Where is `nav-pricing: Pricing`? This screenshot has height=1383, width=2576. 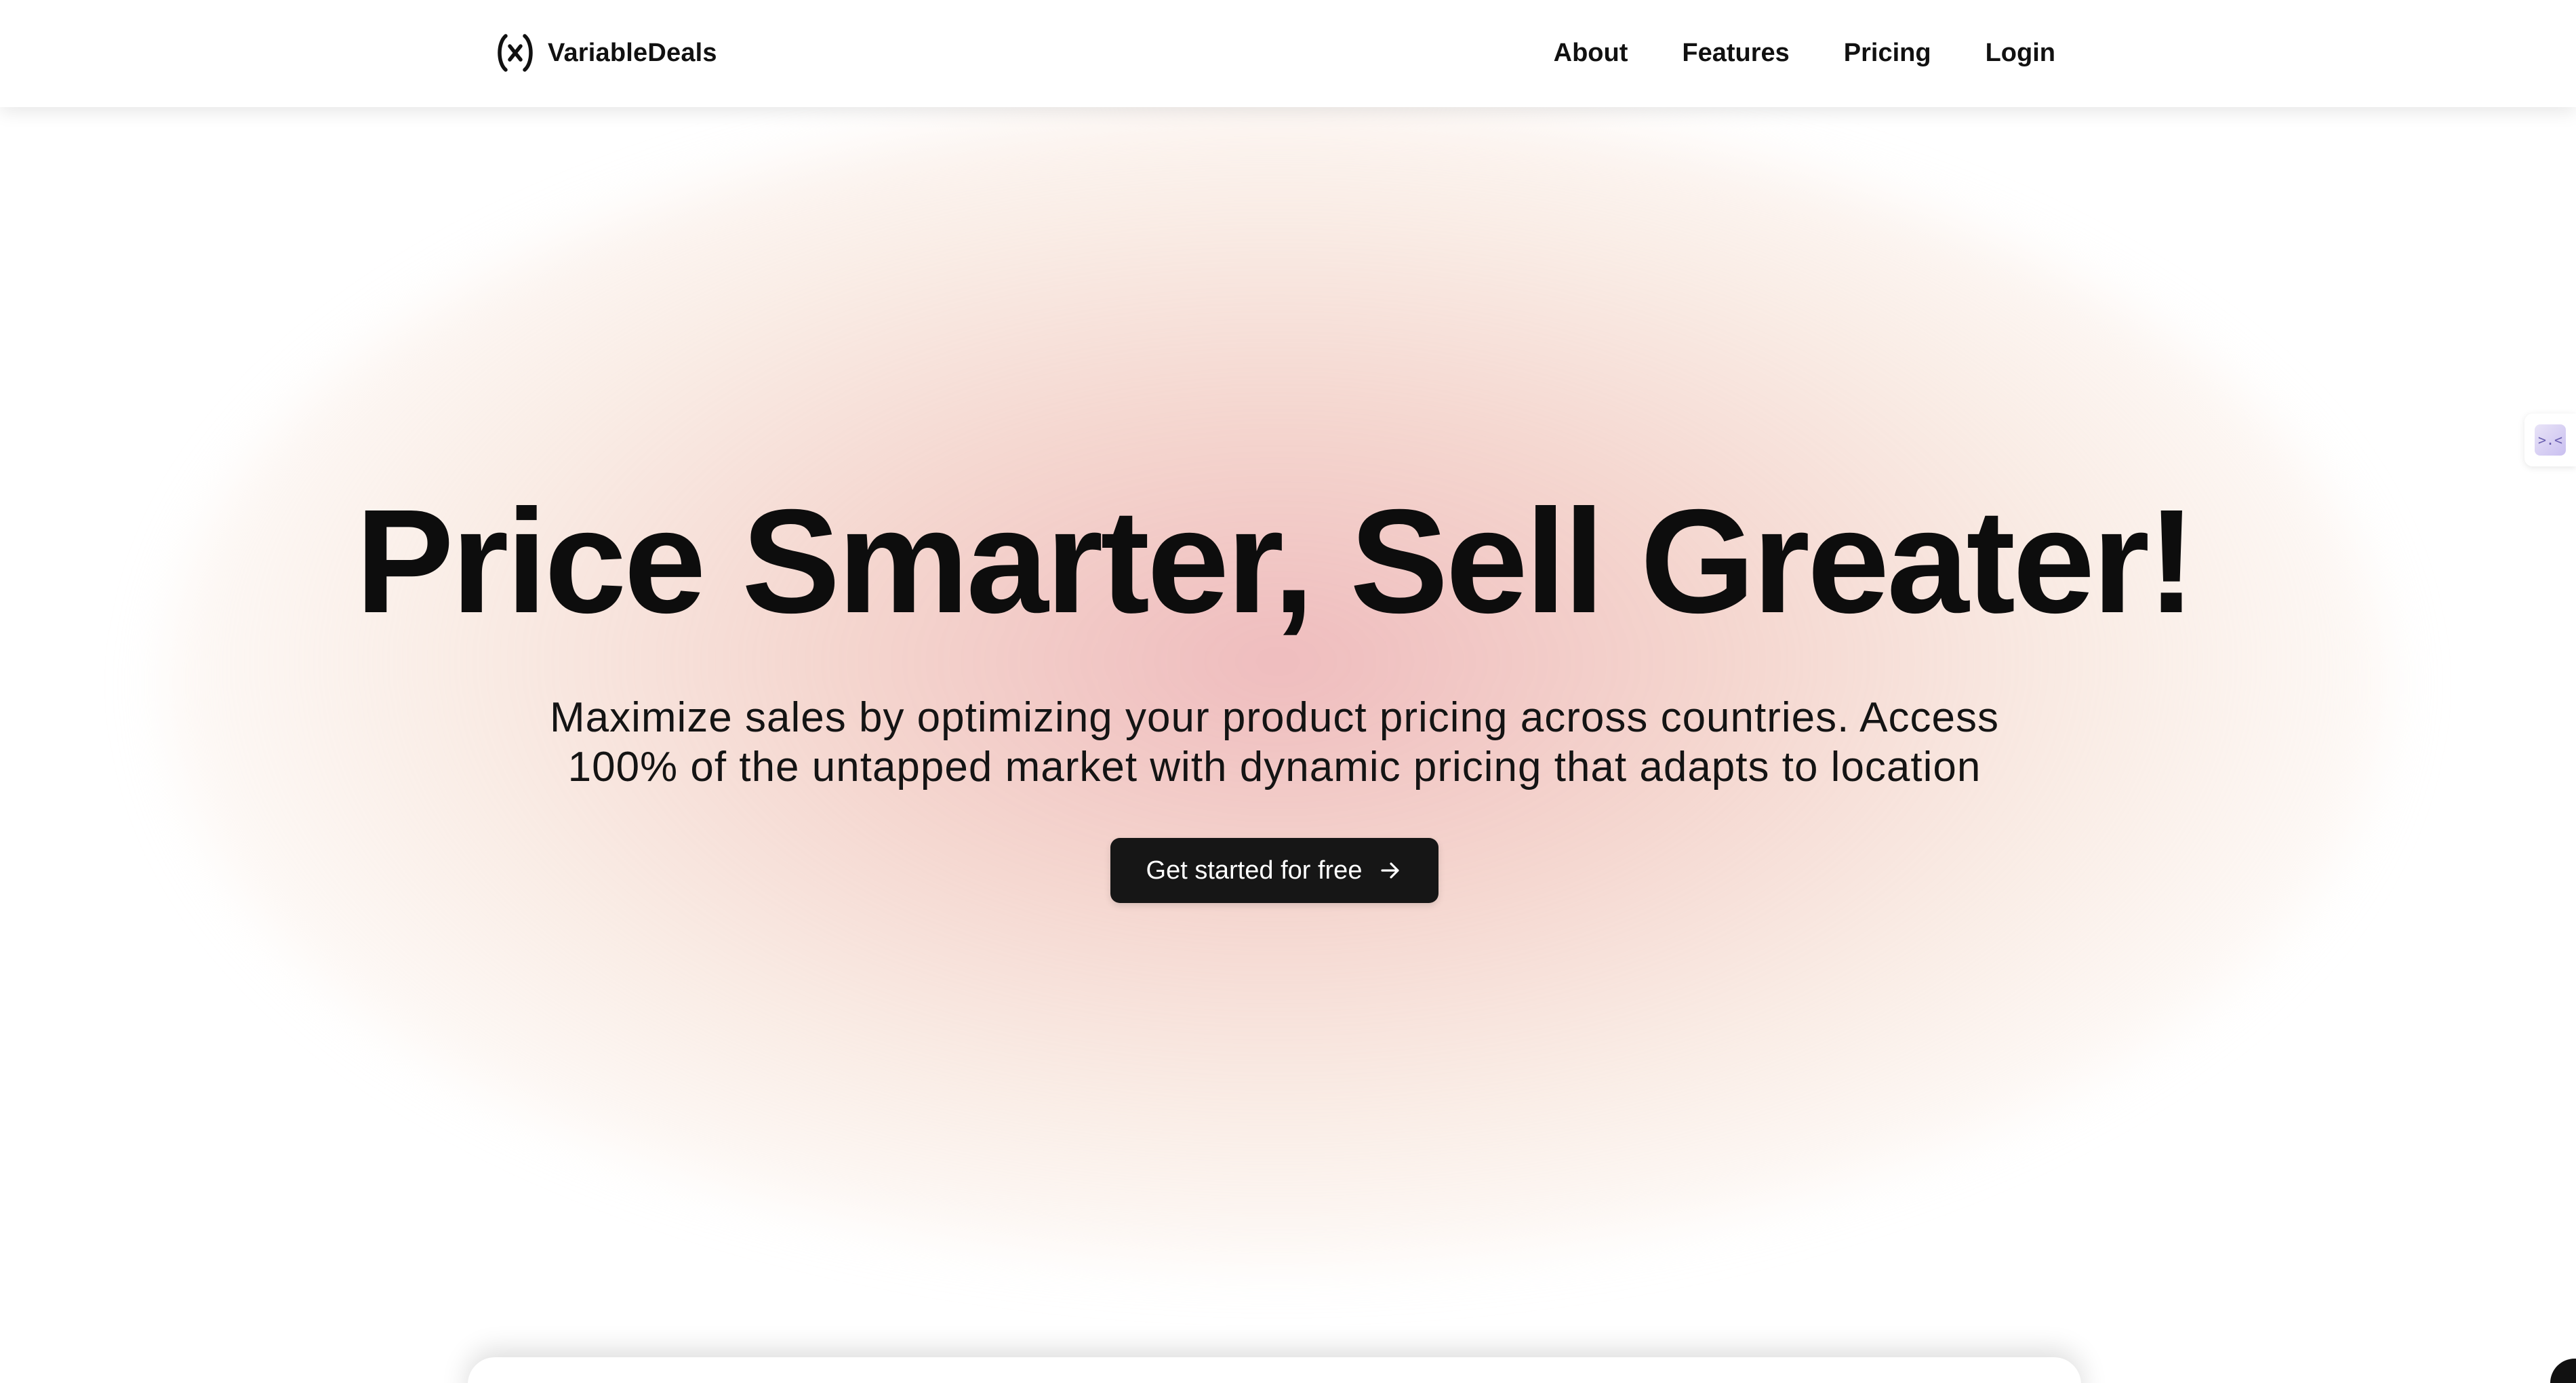 nav-pricing: Pricing is located at coordinates (1887, 54).